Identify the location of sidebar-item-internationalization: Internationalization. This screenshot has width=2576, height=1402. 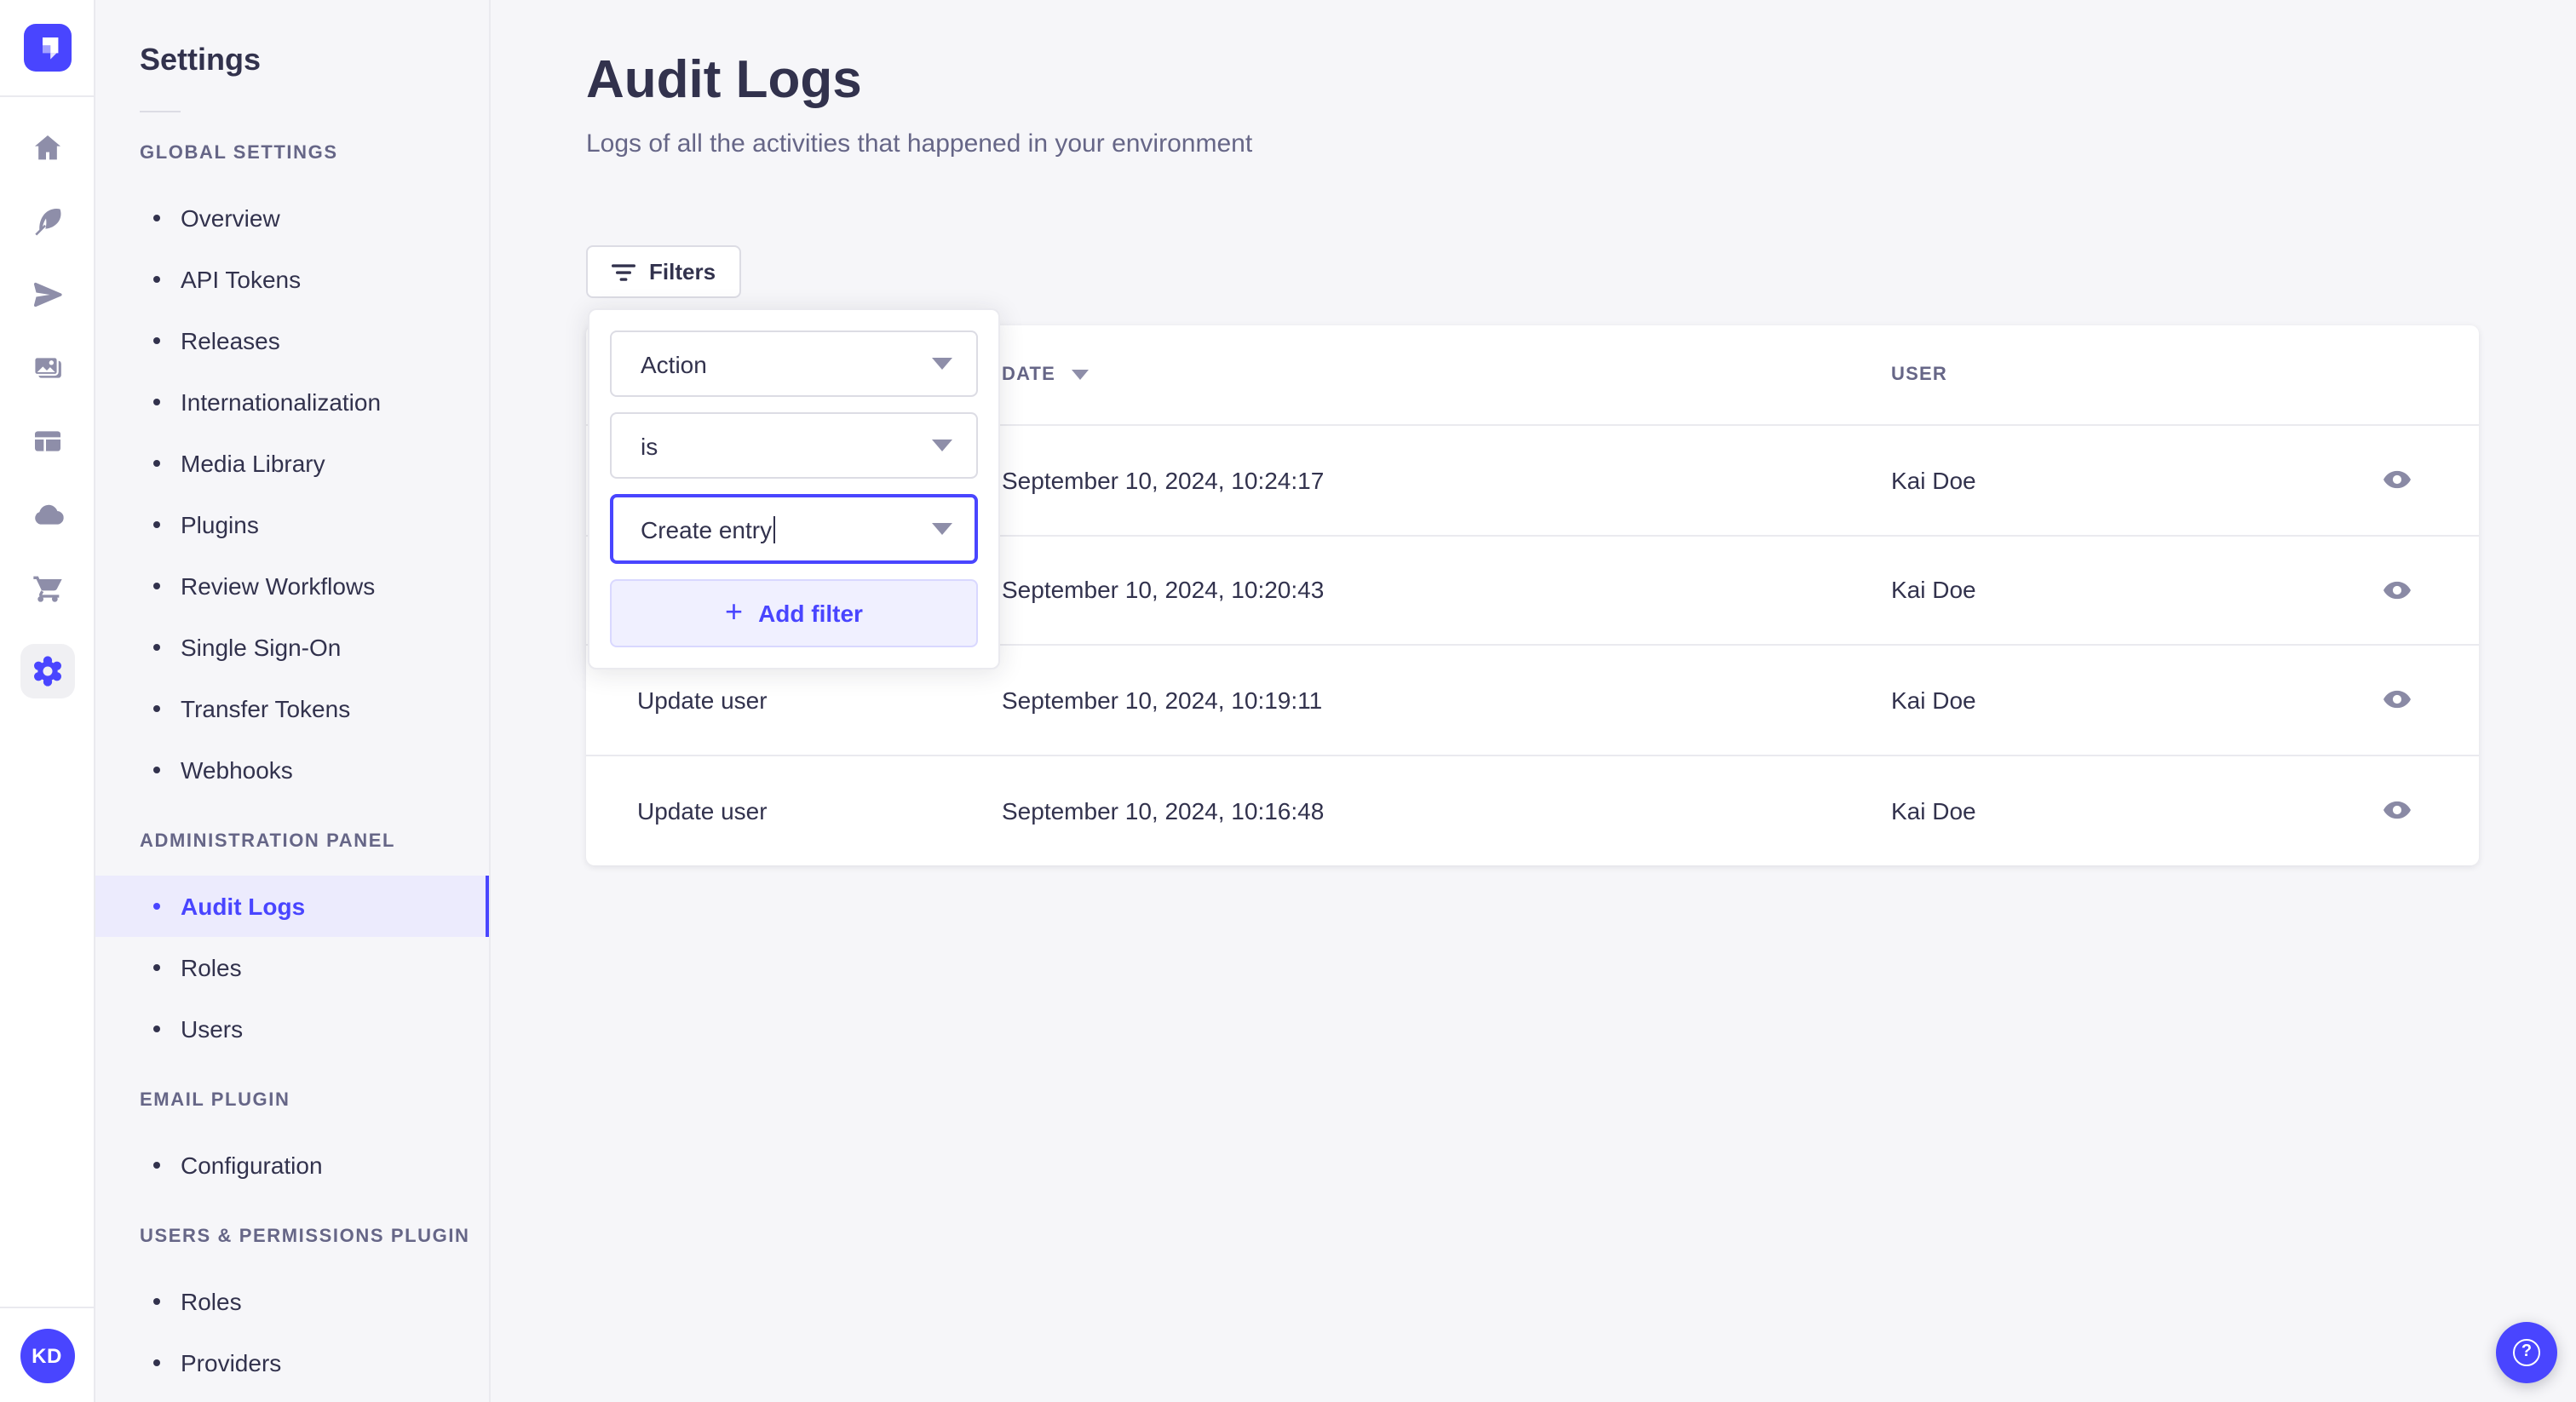
(292, 402).